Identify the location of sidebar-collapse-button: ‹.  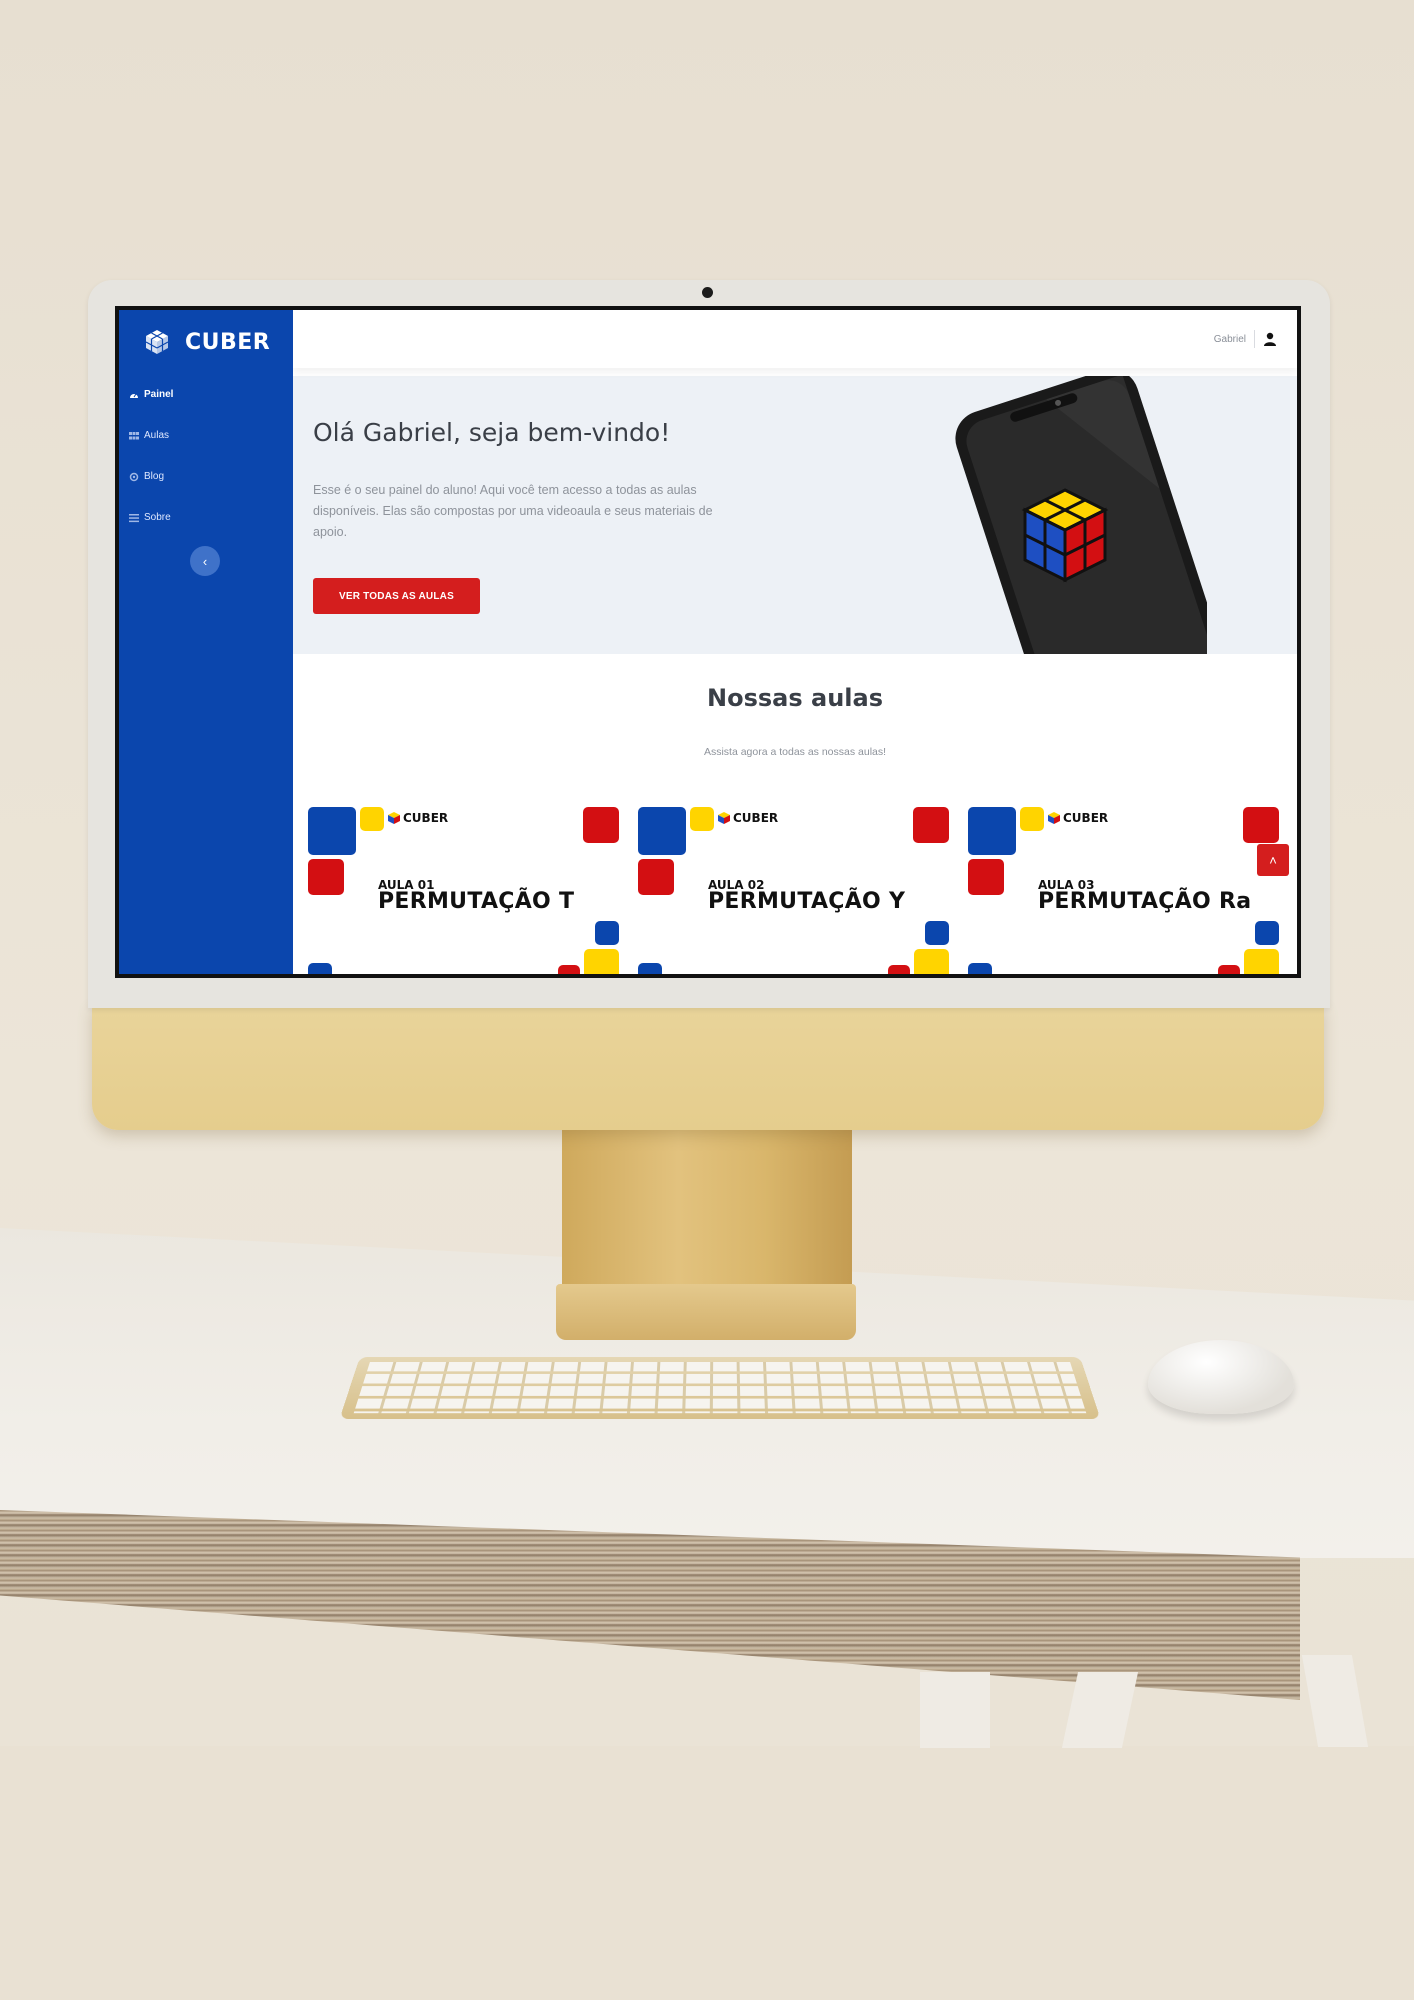
(205, 561).